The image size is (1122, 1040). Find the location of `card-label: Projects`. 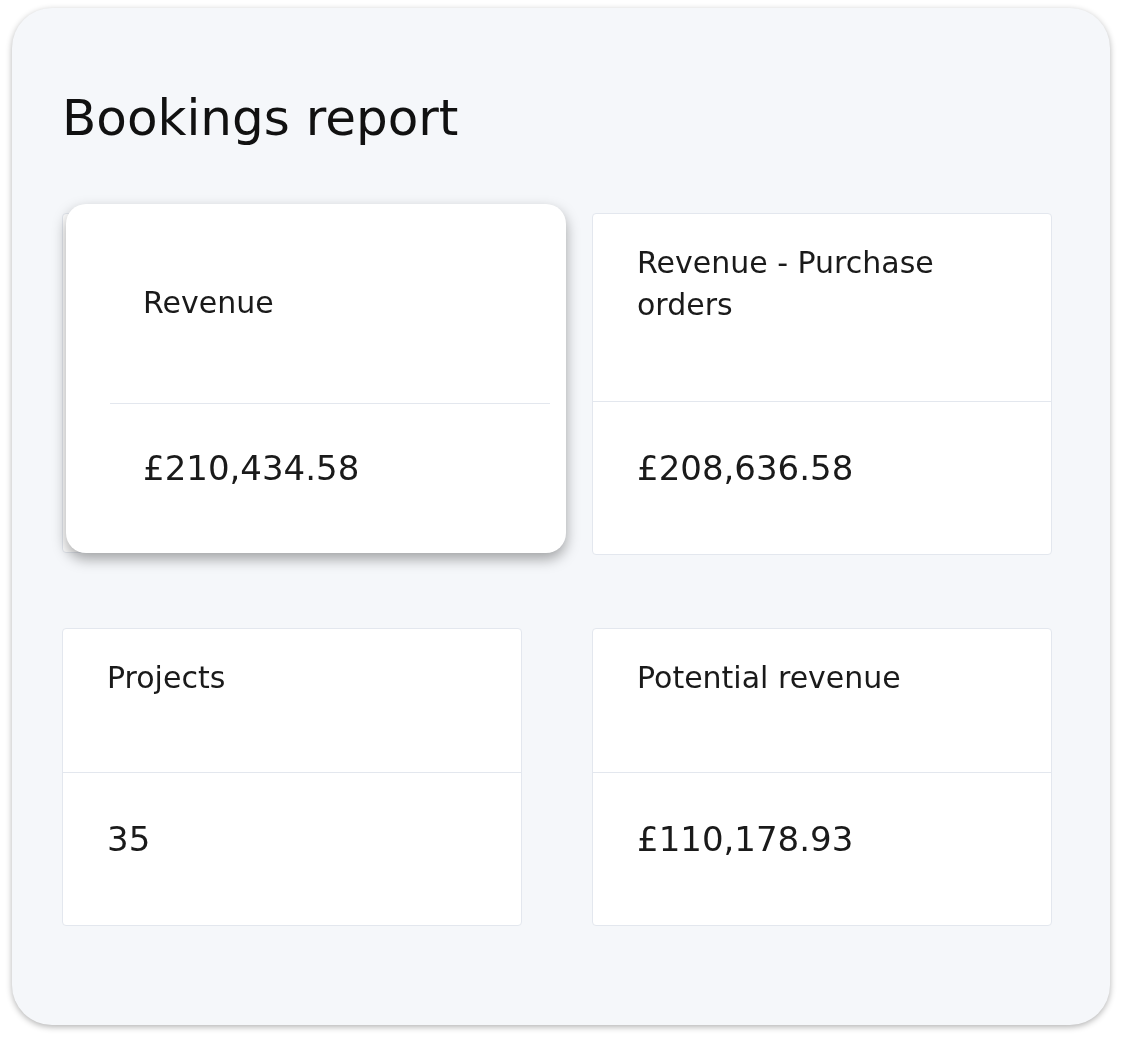

card-label: Projects is located at coordinates (167, 678).